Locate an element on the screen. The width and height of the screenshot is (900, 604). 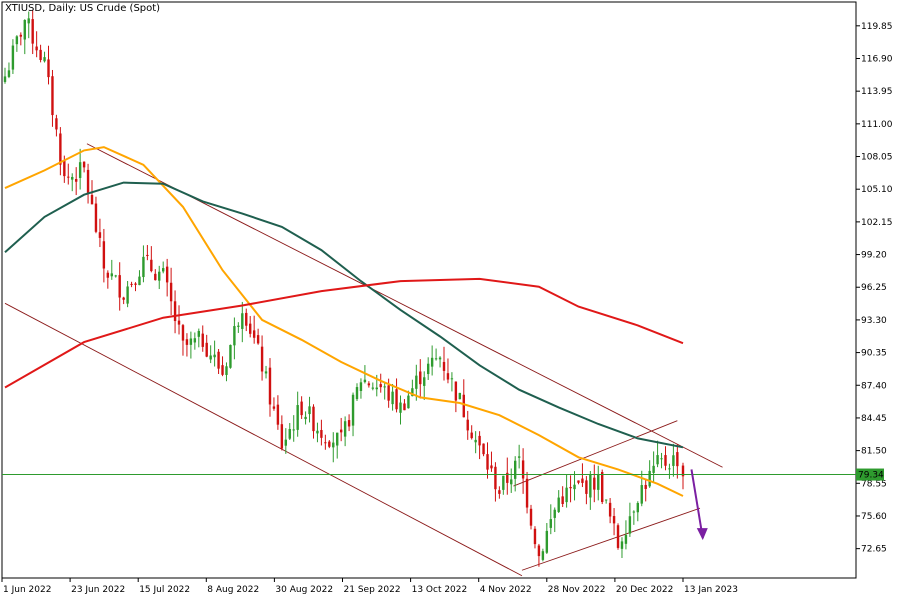
y-tick-label: 99.20 is located at coordinates (874, 256).